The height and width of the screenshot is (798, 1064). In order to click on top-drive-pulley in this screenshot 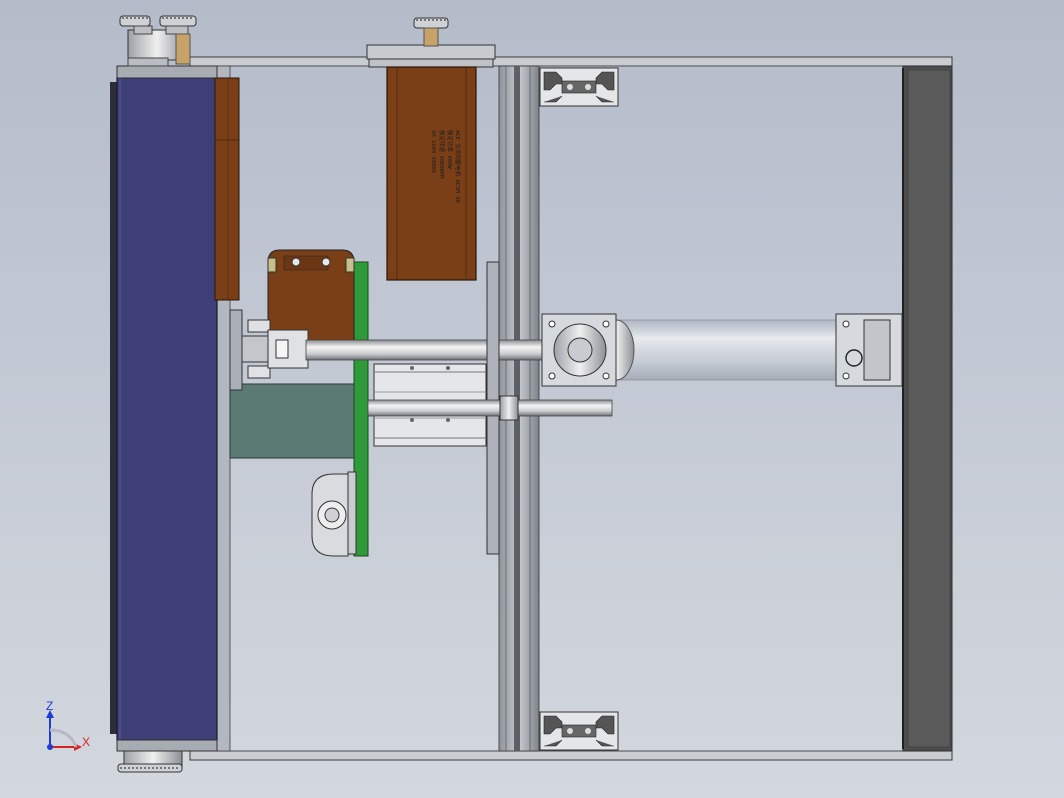, I will do `click(158, 41)`.